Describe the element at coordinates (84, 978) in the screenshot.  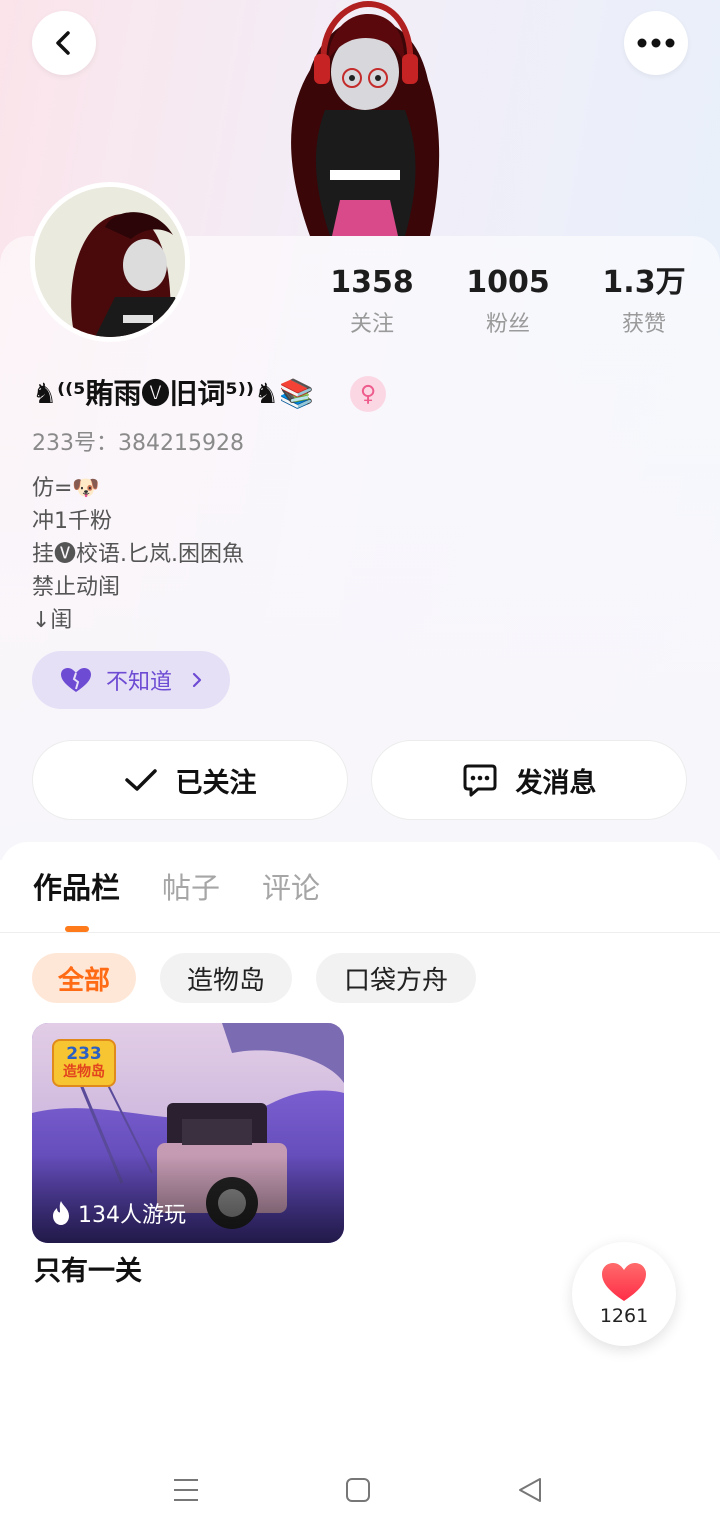
I see `filter-all: 全部` at that location.